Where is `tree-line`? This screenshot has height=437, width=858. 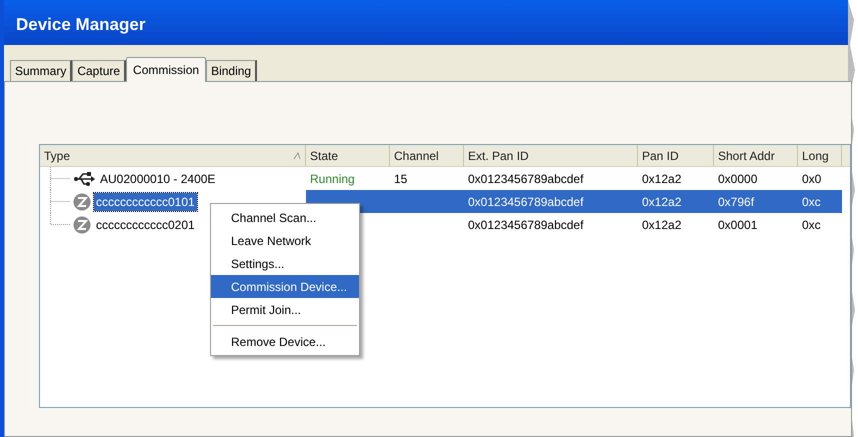
tree-line is located at coordinates (60, 178).